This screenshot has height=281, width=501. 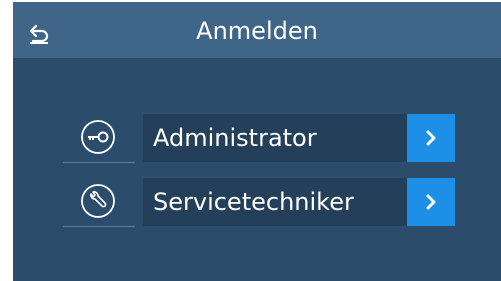 What do you see at coordinates (39, 34) in the screenshot?
I see `back-arrow-icon` at bounding box center [39, 34].